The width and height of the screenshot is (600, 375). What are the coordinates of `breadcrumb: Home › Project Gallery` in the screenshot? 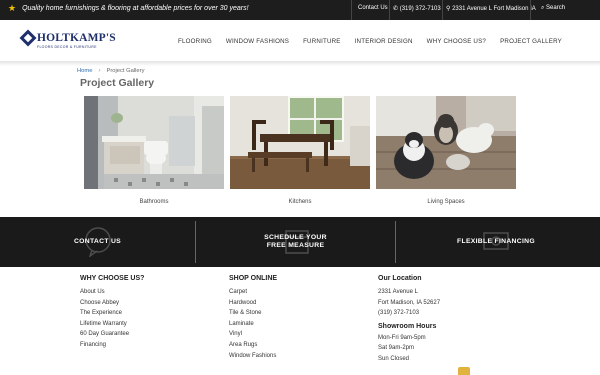 It's located at (110, 71).